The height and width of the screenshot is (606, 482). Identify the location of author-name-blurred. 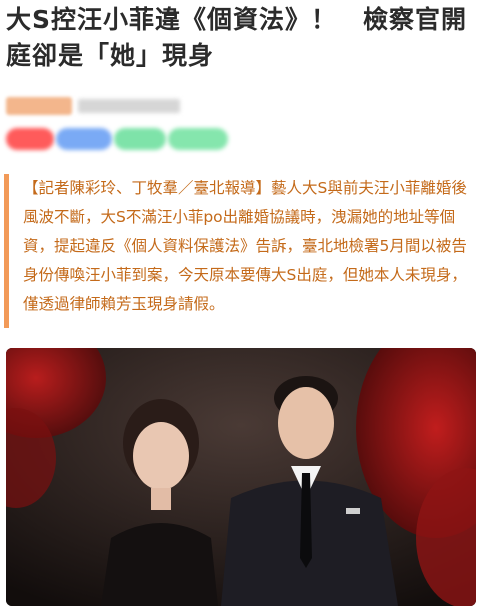
(129, 106).